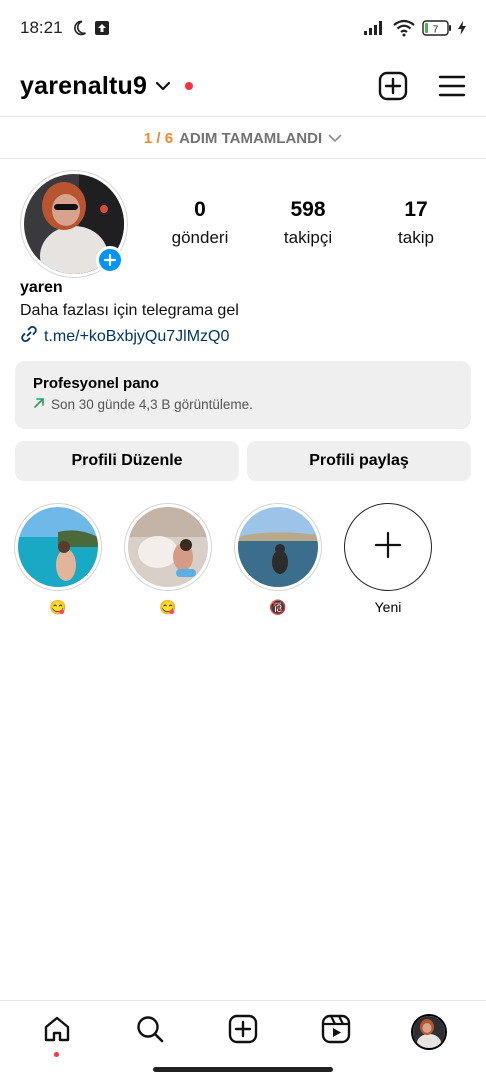 This screenshot has height=1080, width=486. Describe the element at coordinates (359, 461) in the screenshot. I see `share-profile-button: Profili paylaş` at that location.